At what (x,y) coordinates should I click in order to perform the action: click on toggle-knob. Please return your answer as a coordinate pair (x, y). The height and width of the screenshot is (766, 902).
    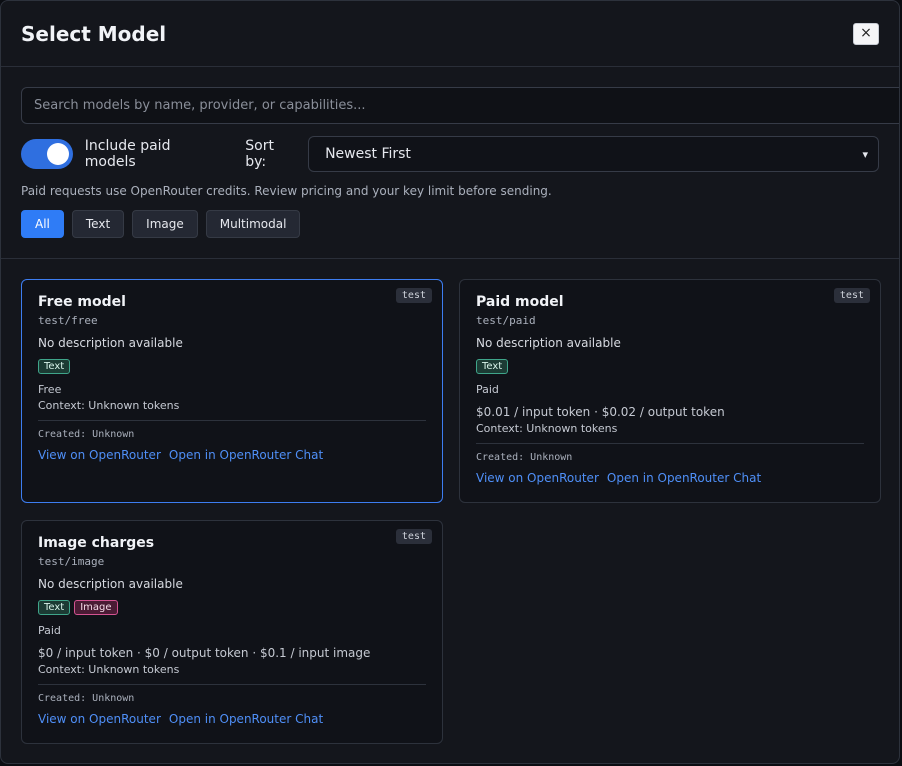
    Looking at the image, I should click on (57, 154).